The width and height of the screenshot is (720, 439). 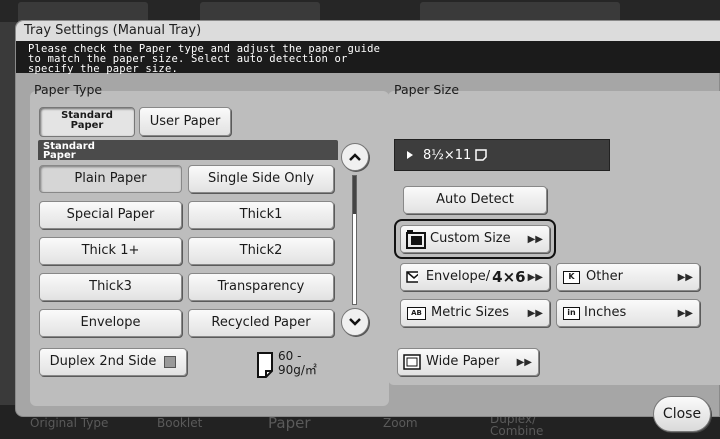 I want to click on option-envelope: Envelope, so click(x=110, y=323).